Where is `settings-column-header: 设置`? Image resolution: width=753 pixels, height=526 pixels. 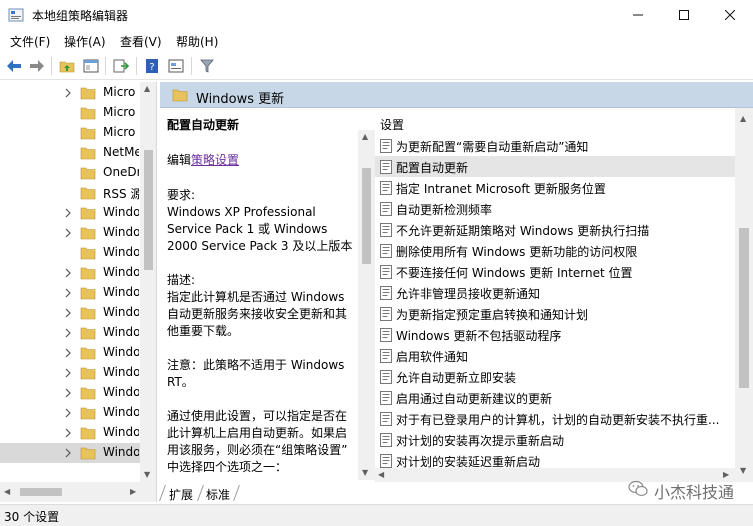
settings-column-header: 设置 is located at coordinates (392, 124).